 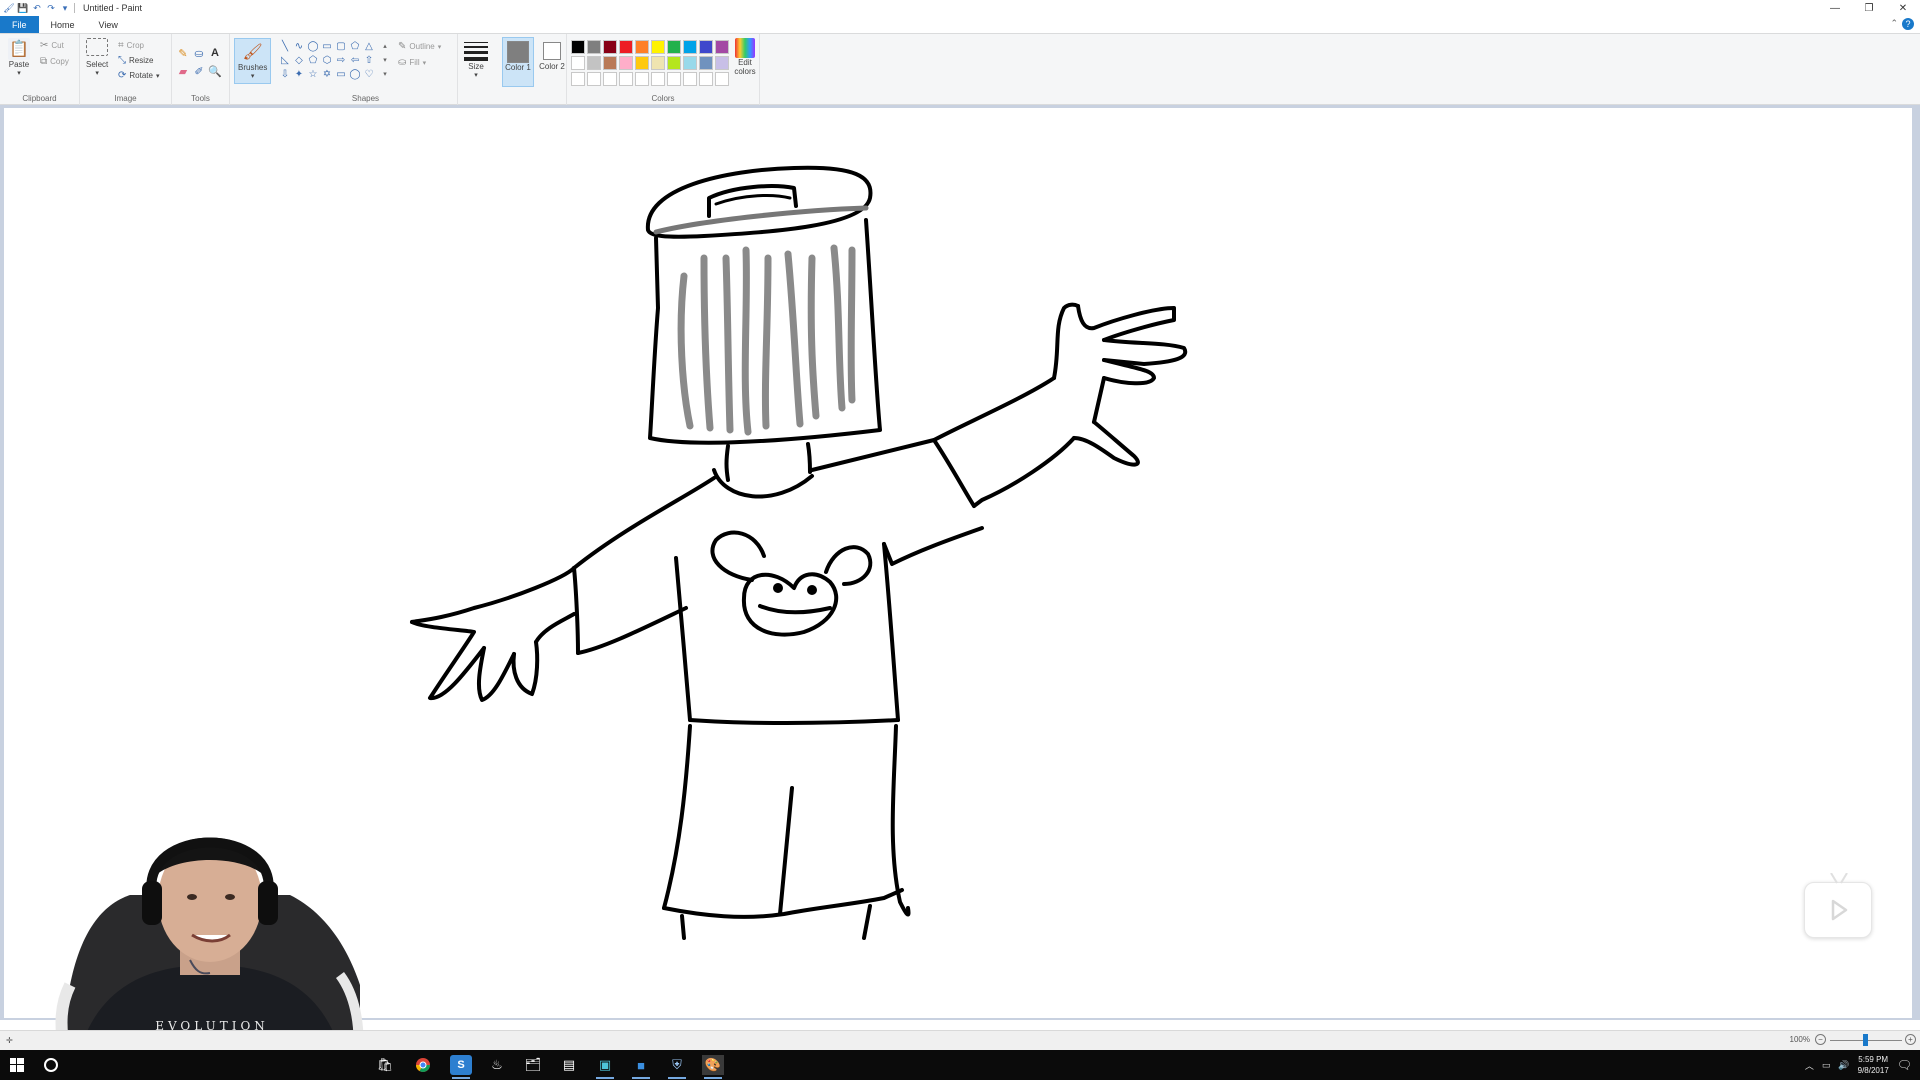 What do you see at coordinates (1908, 24) in the screenshot?
I see `help-icon: ?` at bounding box center [1908, 24].